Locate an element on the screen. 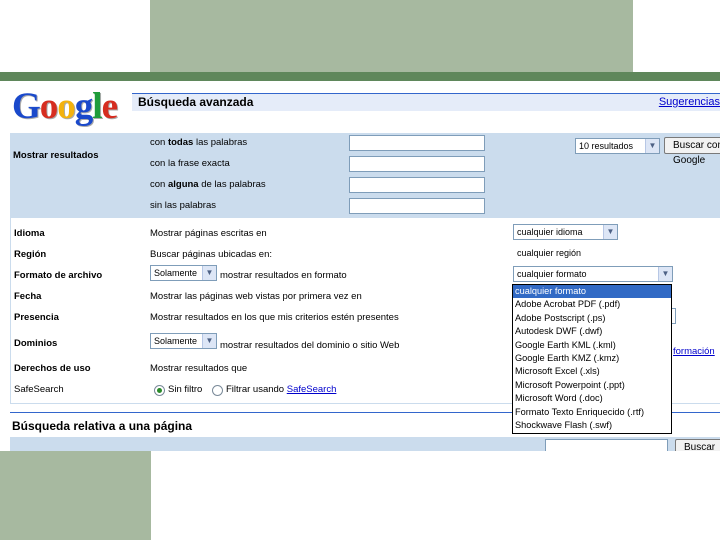 The image size is (720, 540). format-option: Formato Texto Enriquecido (.rtf) is located at coordinates (592, 412).